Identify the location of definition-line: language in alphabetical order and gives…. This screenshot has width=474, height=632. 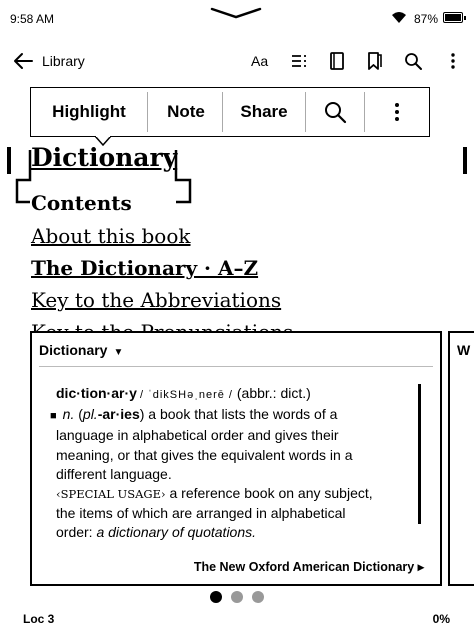
(197, 435).